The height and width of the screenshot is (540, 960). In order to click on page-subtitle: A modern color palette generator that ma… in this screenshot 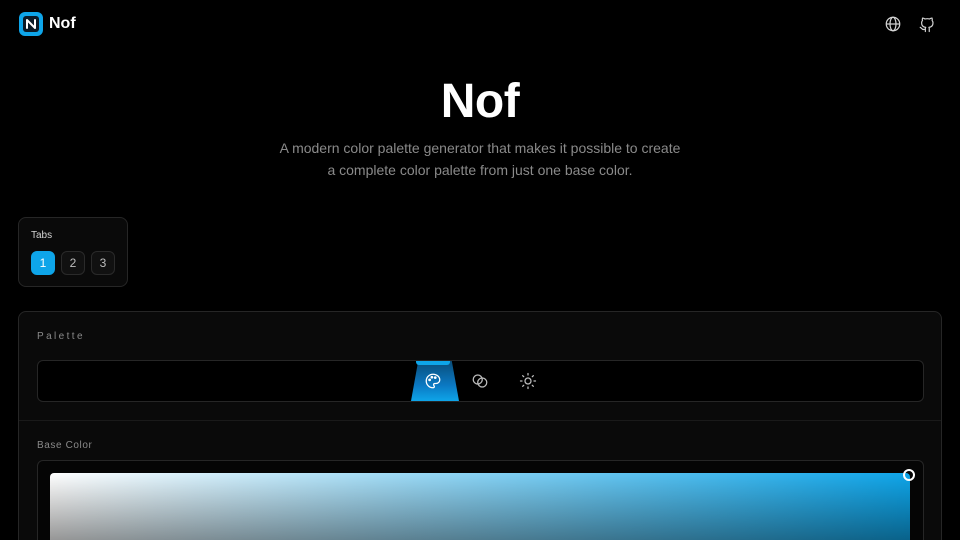, I will do `click(480, 159)`.